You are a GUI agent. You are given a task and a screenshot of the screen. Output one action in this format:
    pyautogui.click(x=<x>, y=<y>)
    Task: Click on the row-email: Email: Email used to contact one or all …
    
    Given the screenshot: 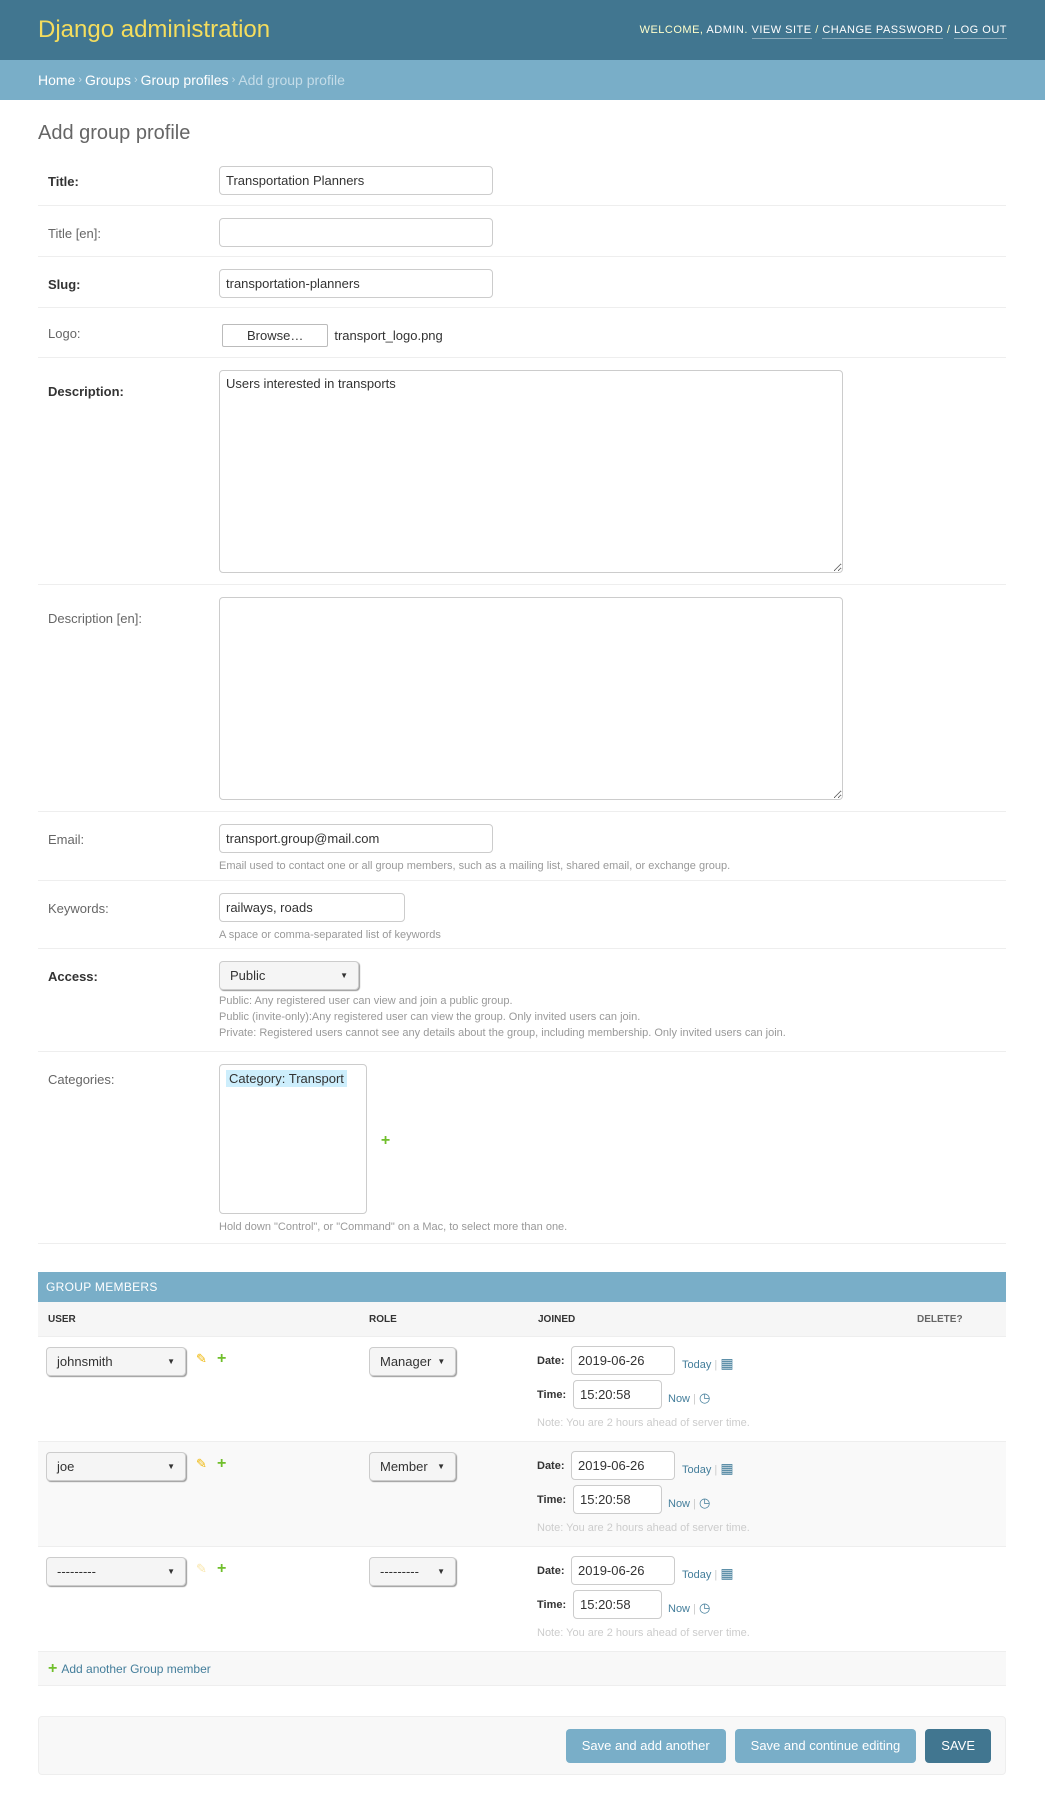 What is the action you would take?
    pyautogui.click(x=522, y=846)
    